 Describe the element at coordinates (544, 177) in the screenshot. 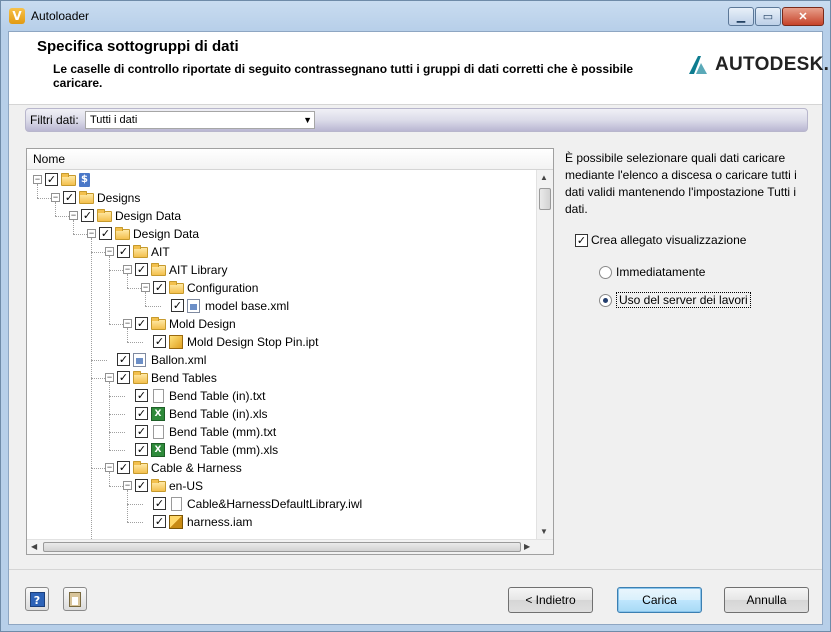

I see `scroll-up-icon: ▲` at that location.